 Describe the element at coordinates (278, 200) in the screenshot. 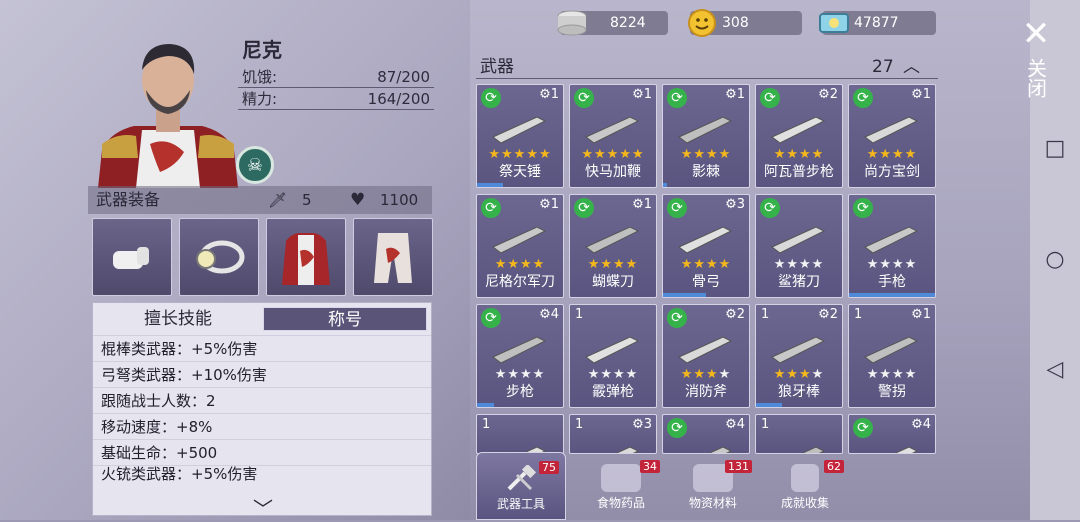

I see `sword-icon: 🗡` at that location.